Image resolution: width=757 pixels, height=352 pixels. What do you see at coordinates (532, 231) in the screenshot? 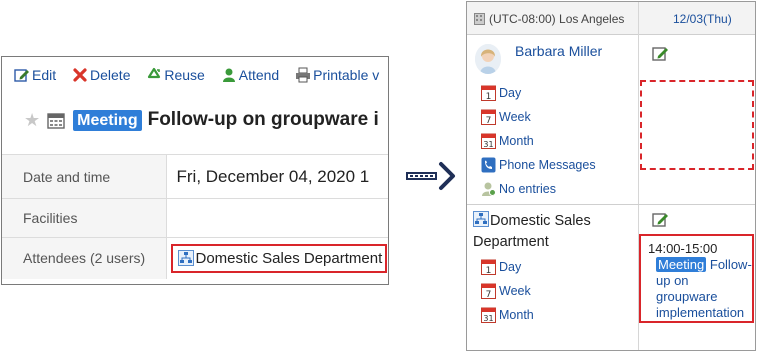
I see `department-name: Domestic Sales Department` at bounding box center [532, 231].